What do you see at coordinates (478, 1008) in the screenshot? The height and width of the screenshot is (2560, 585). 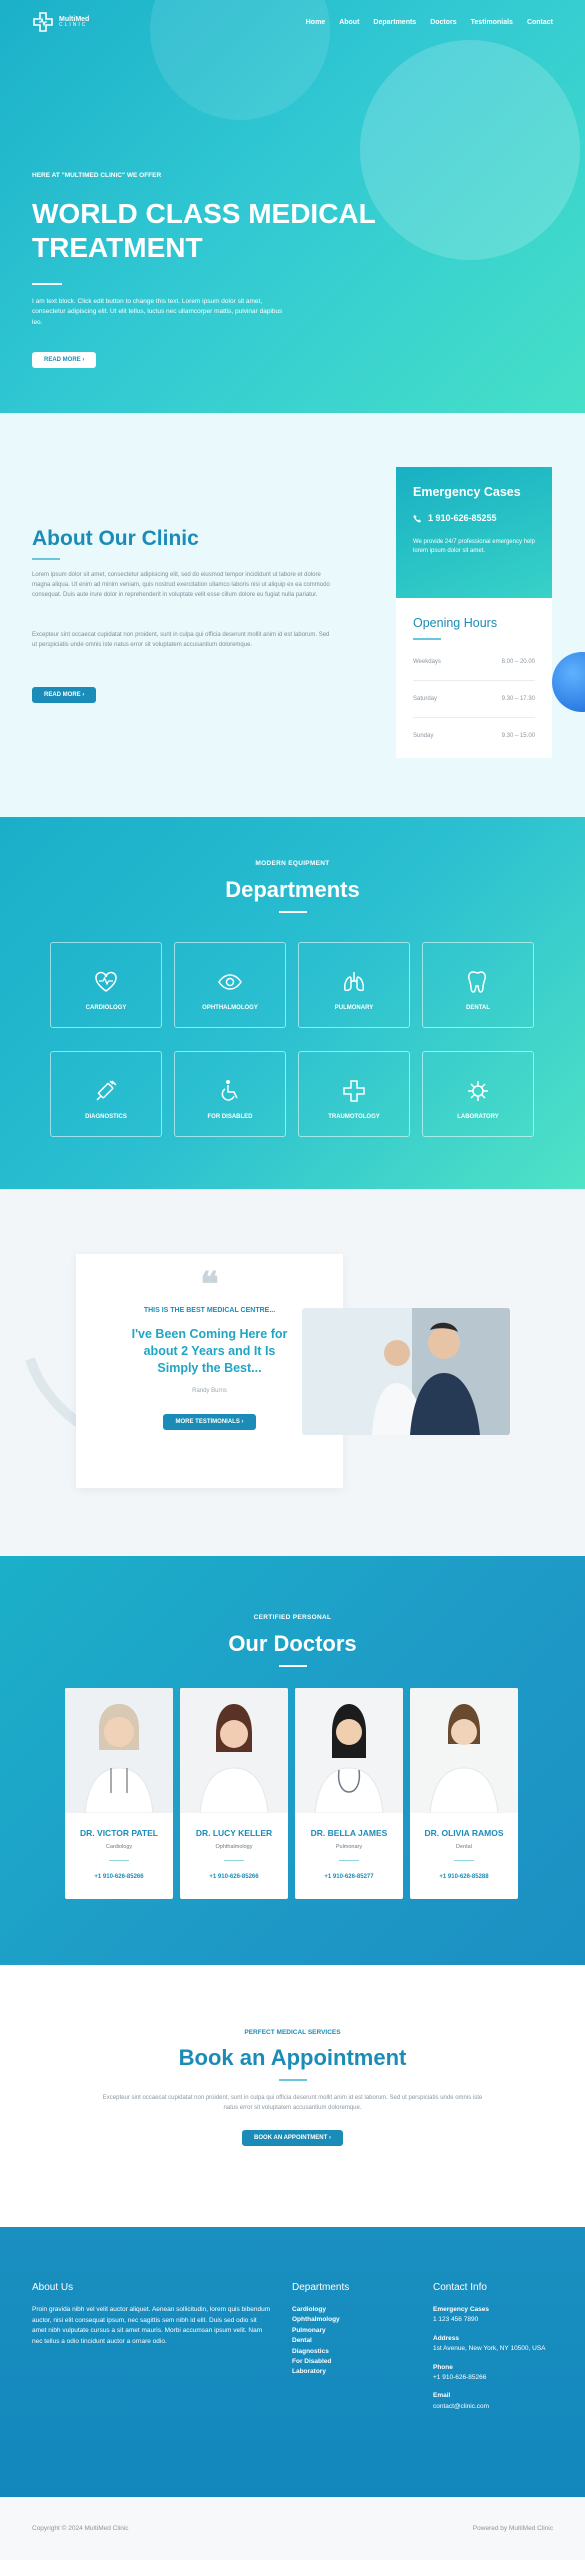 I see `department-label: DENTAL` at bounding box center [478, 1008].